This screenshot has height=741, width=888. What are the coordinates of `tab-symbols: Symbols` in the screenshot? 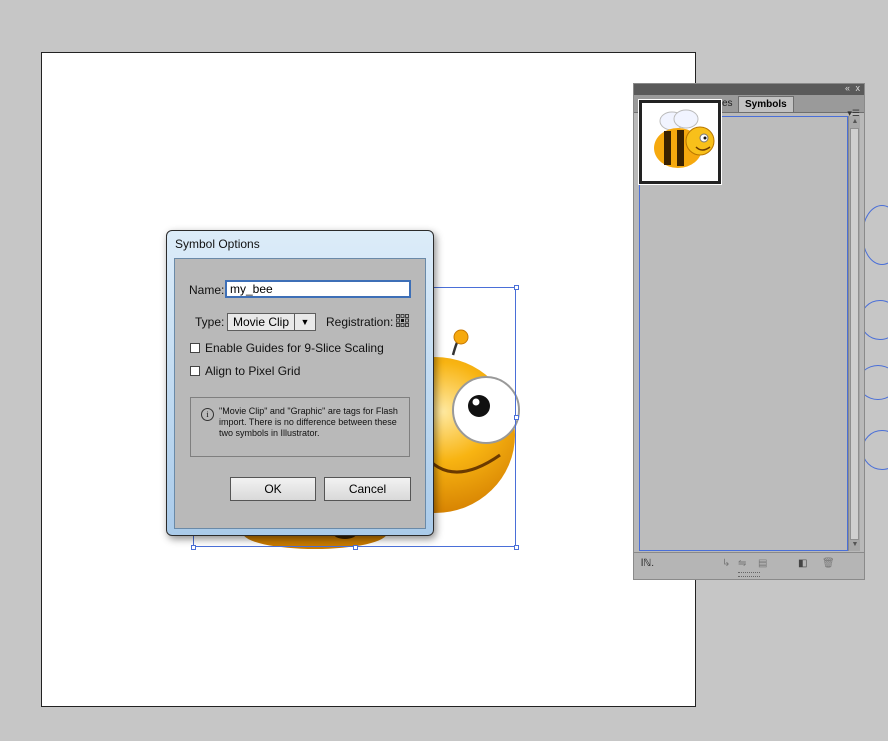 It's located at (766, 104).